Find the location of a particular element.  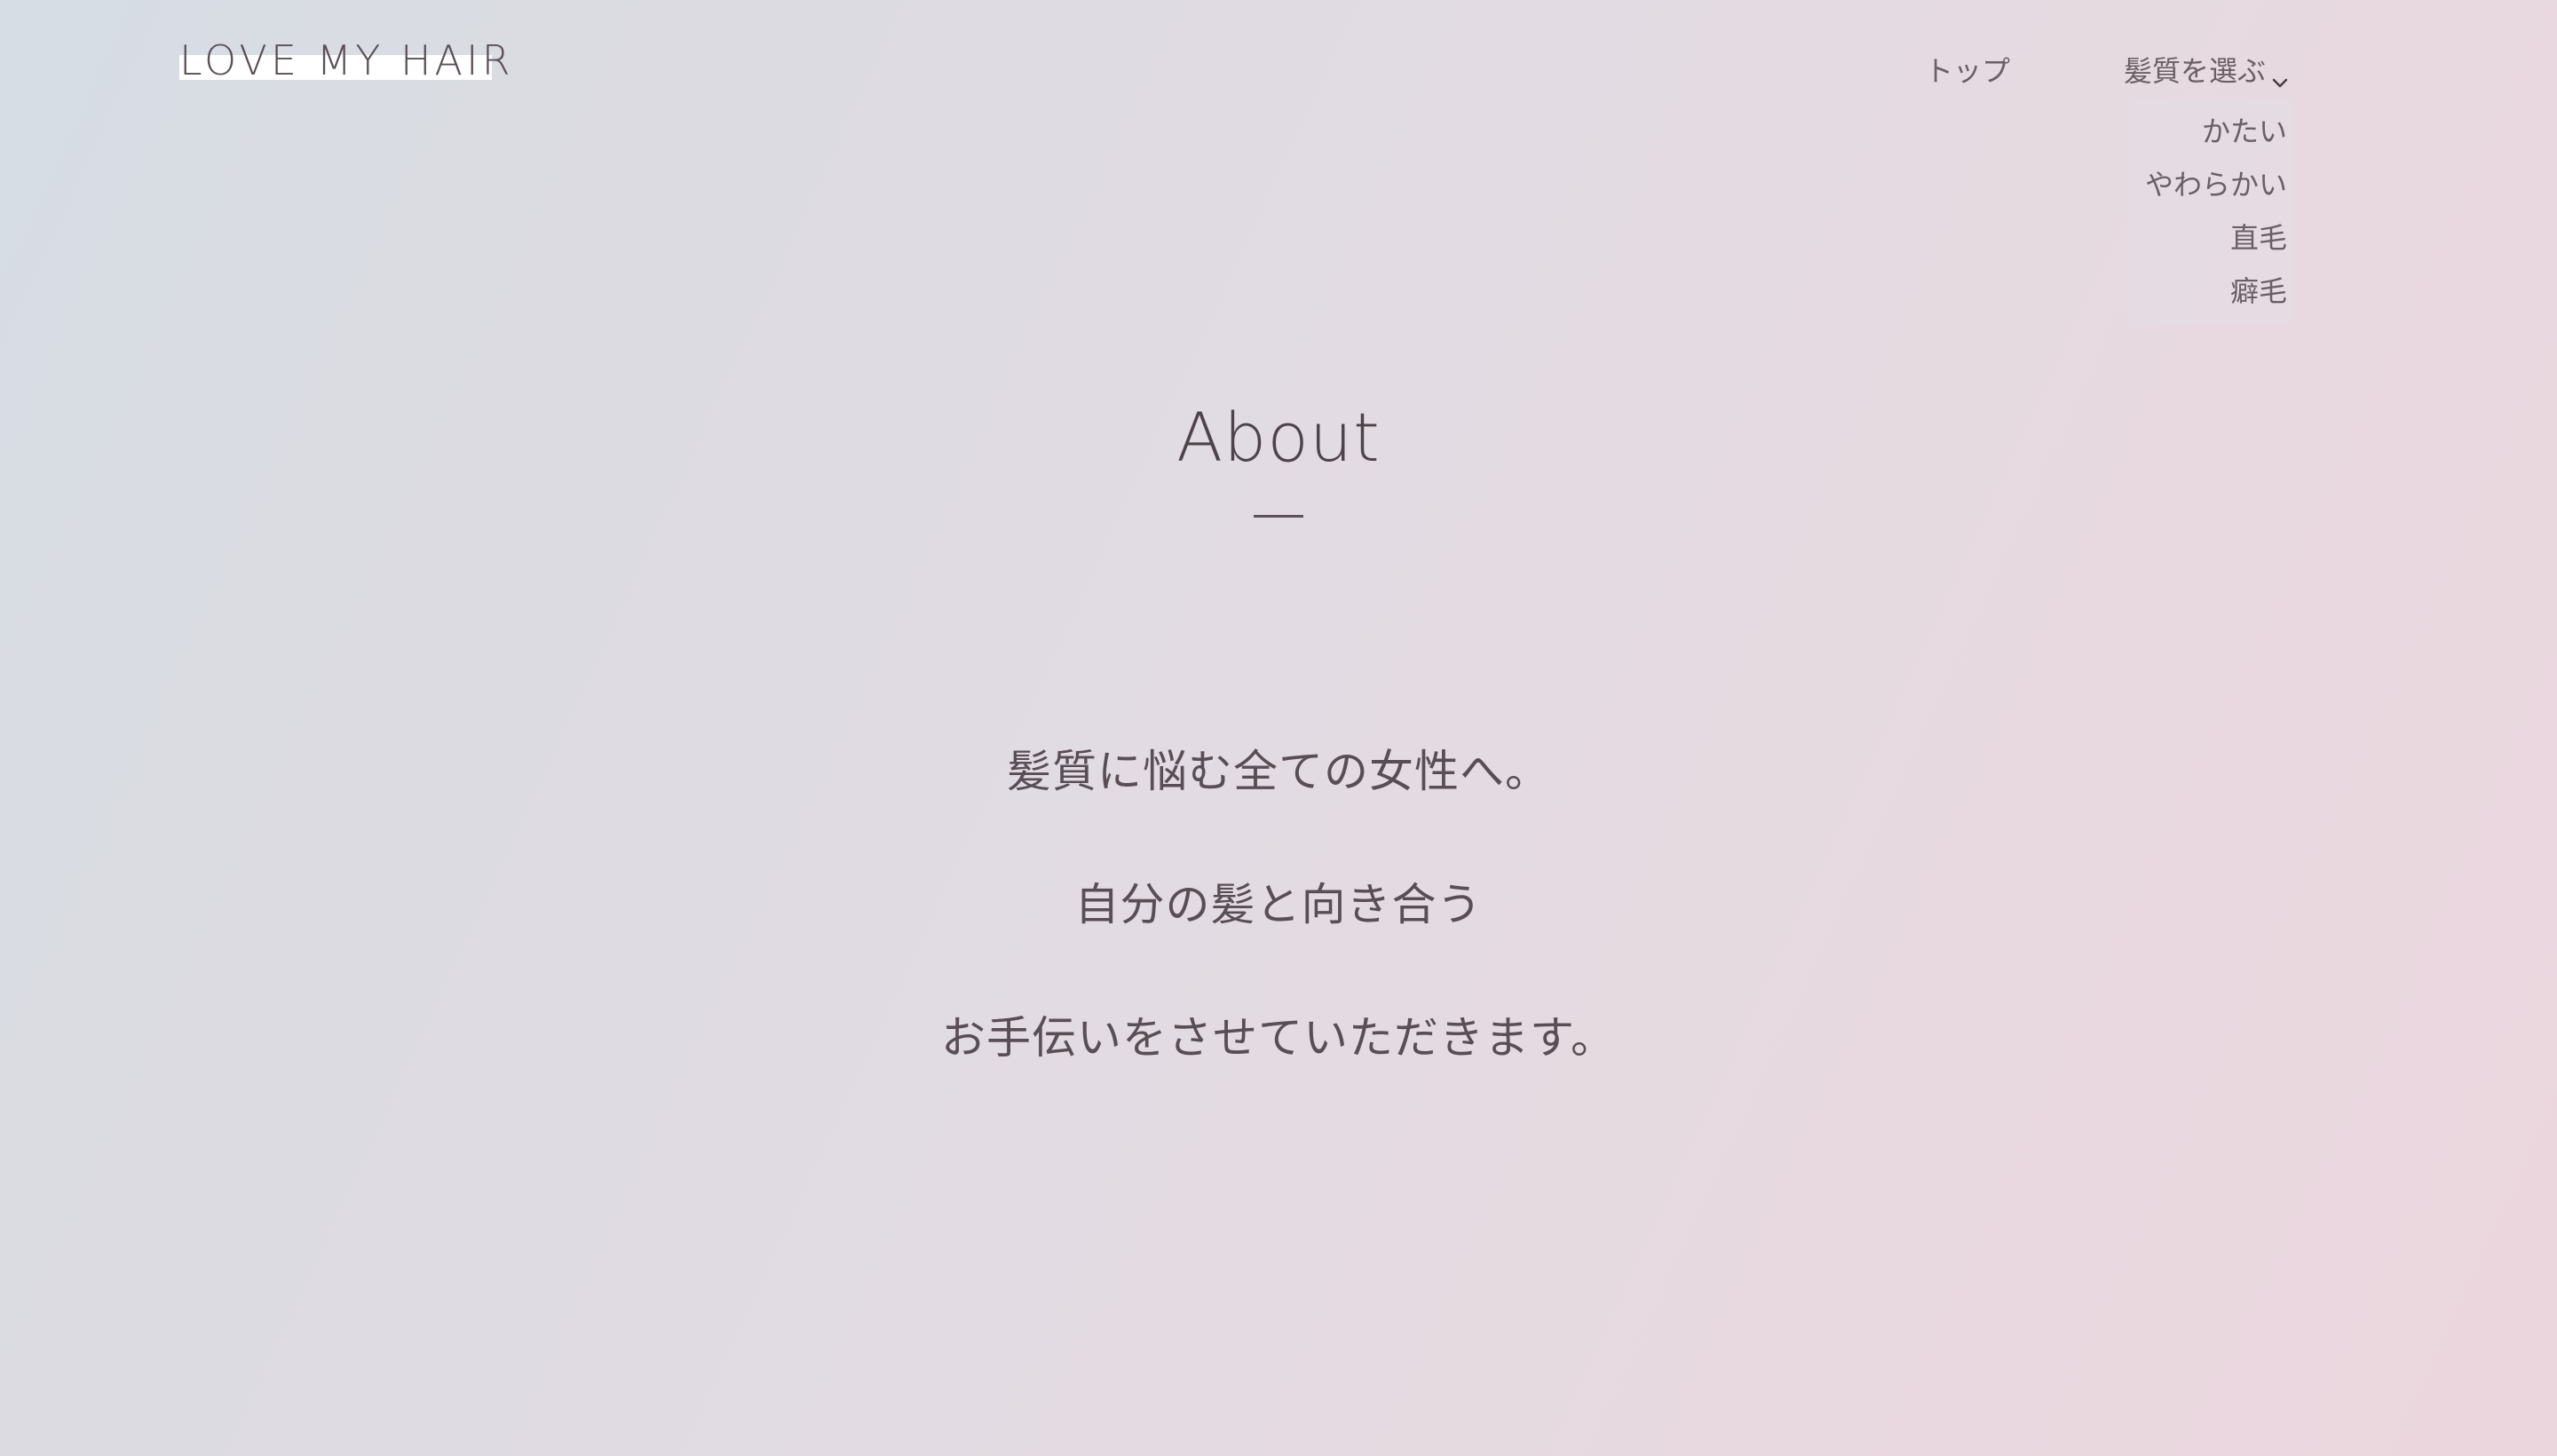

dropdown-item-straight: 直毛 is located at coordinates (2211, 238).